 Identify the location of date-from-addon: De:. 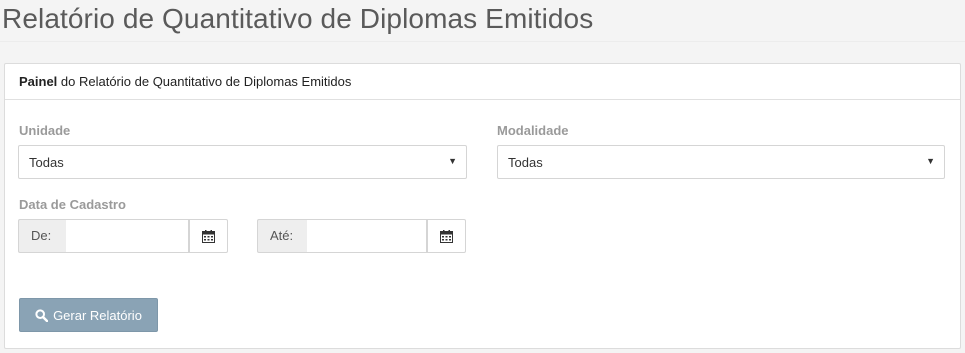
(42, 236).